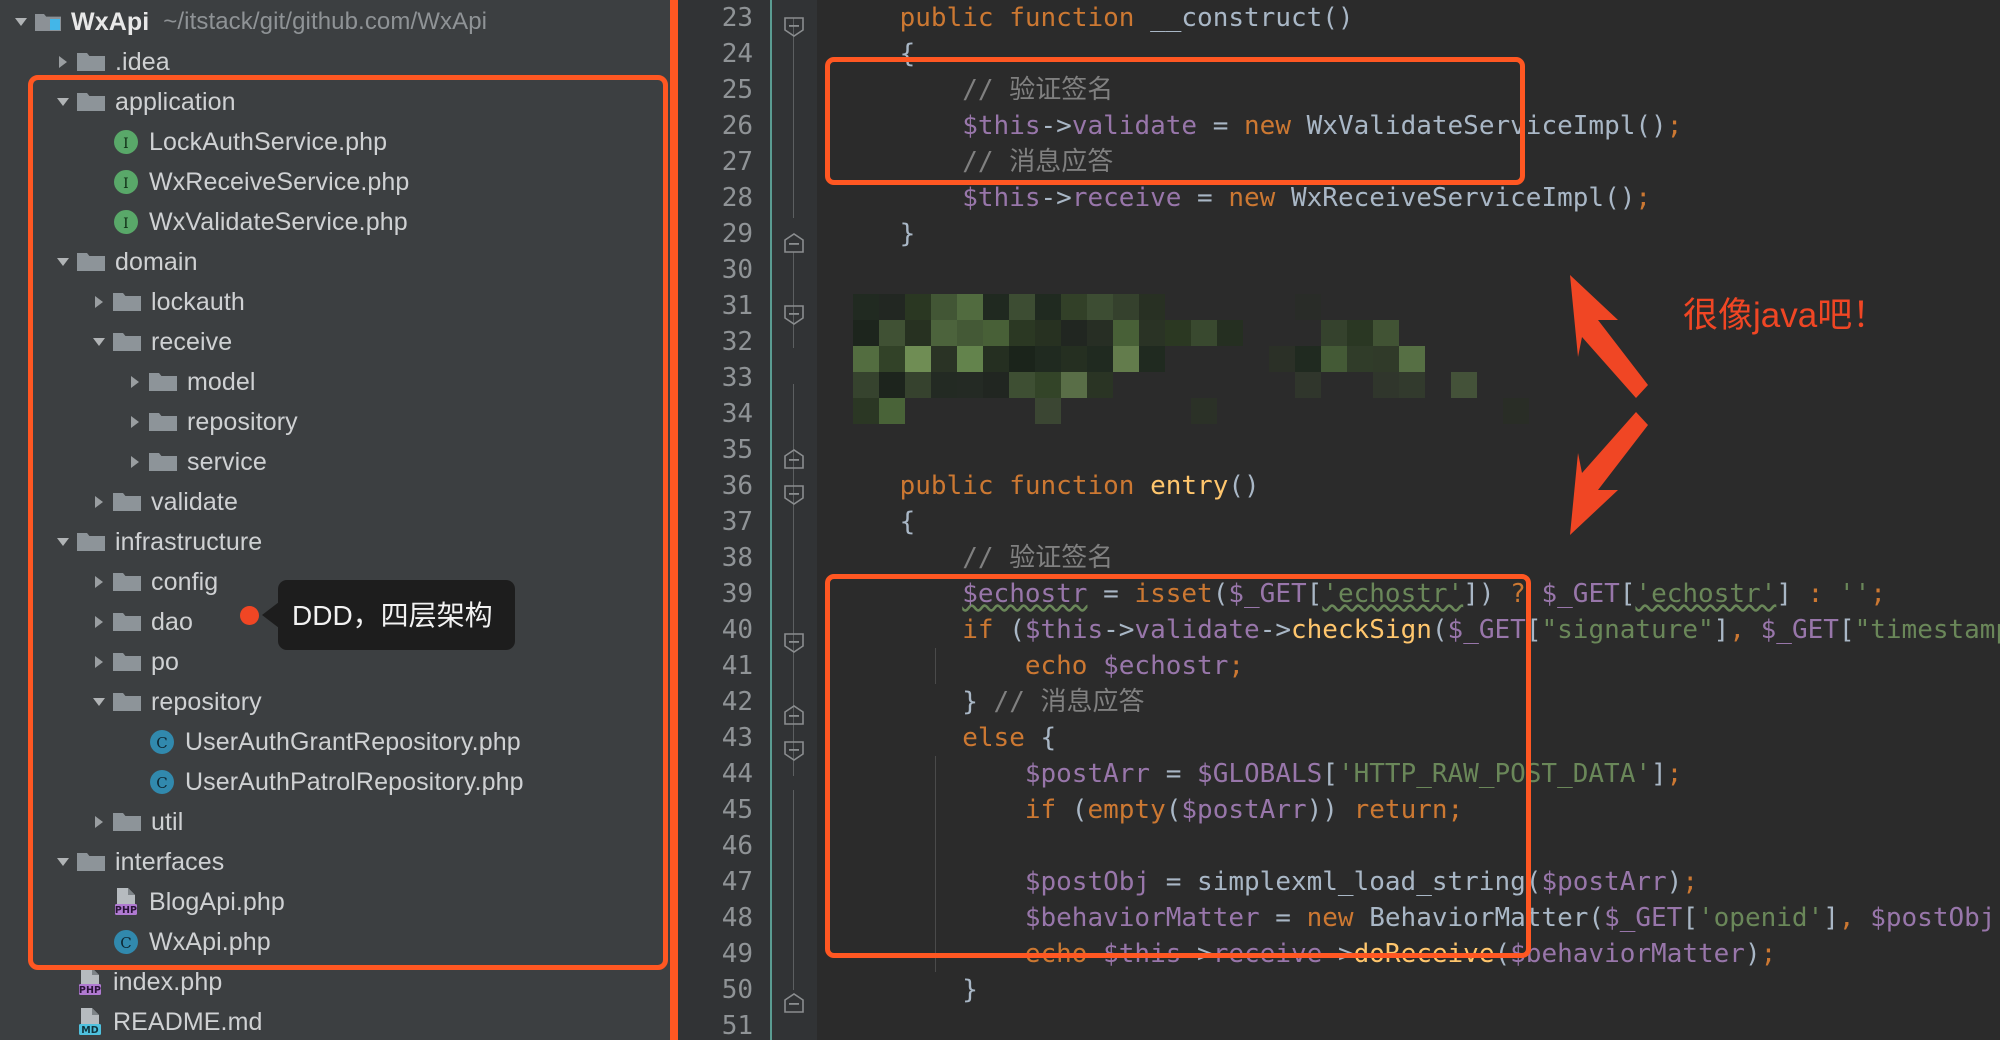  I want to click on tree-row-wxreceiveservice-php: I WxReceiveService.php, so click(335, 182).